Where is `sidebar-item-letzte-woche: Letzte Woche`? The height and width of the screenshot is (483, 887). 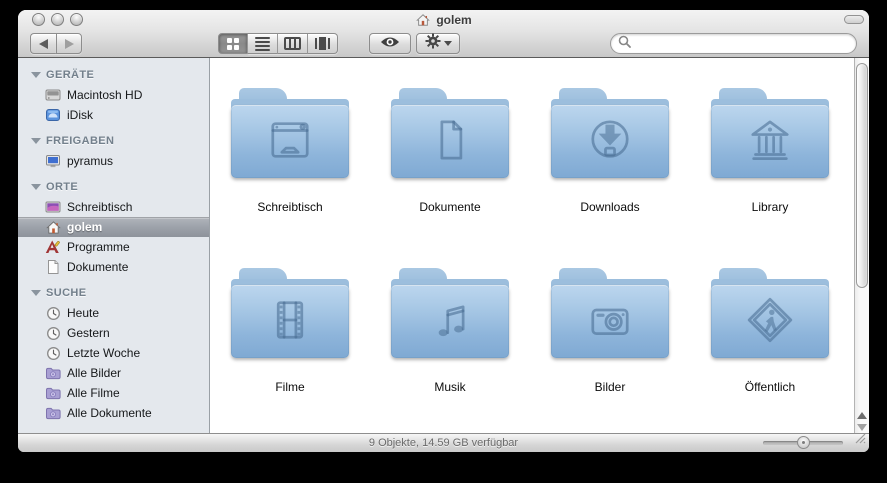 sidebar-item-letzte-woche: Letzte Woche is located at coordinates (113, 353).